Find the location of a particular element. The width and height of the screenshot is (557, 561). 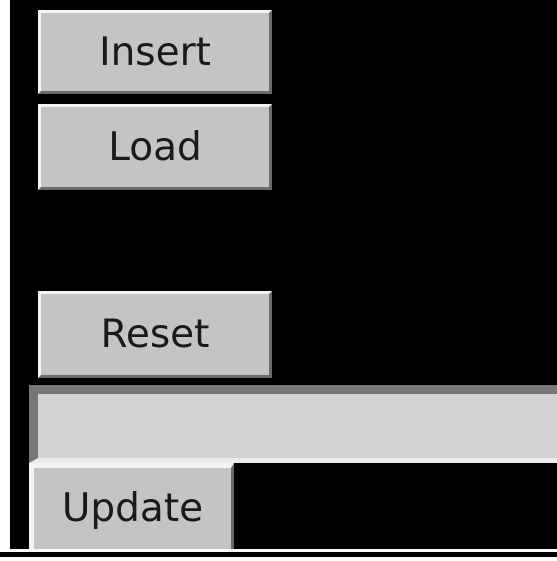

bottom-divider is located at coordinates (278, 554).